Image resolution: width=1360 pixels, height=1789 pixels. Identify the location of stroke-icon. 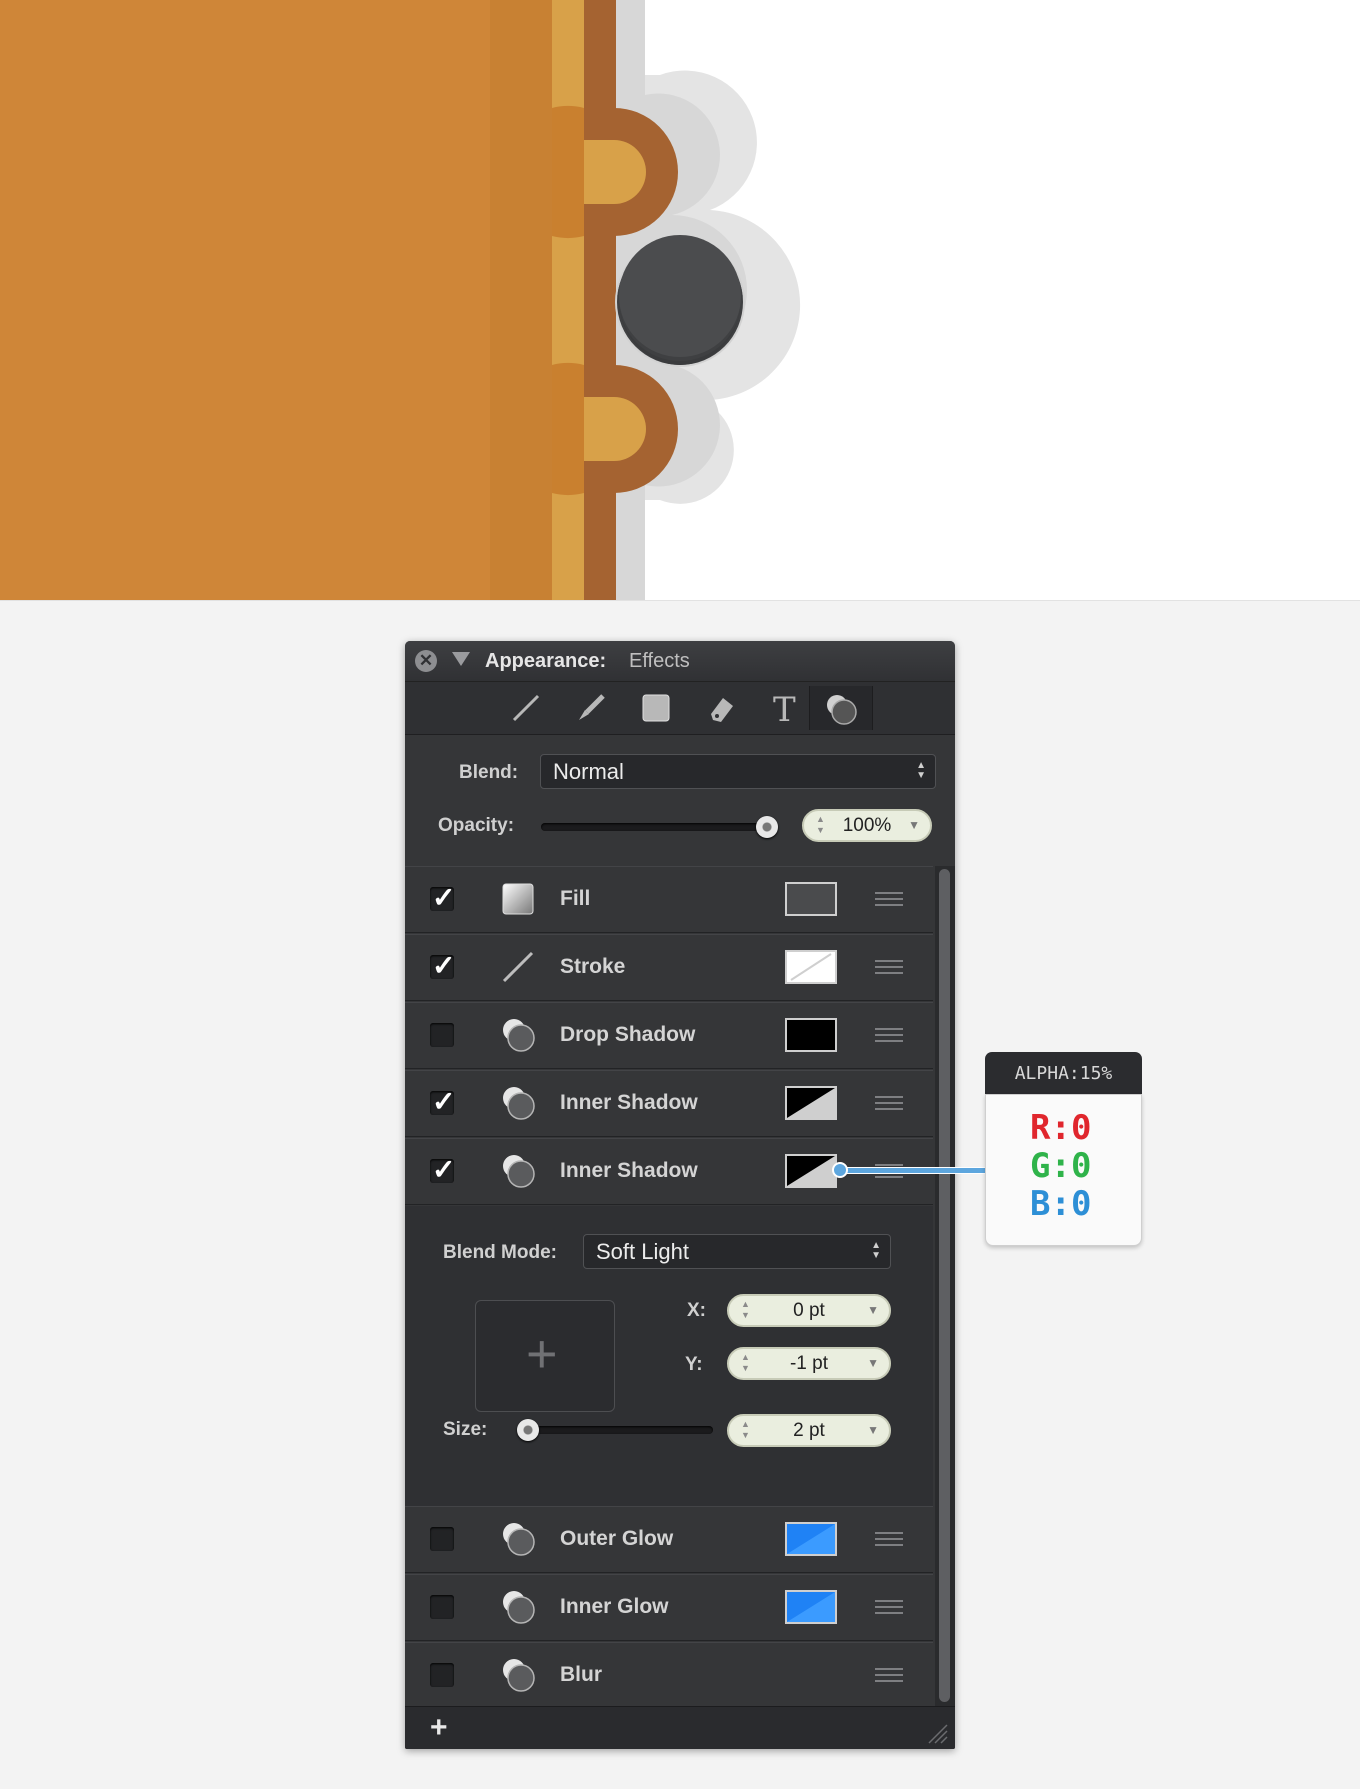
(518, 967).